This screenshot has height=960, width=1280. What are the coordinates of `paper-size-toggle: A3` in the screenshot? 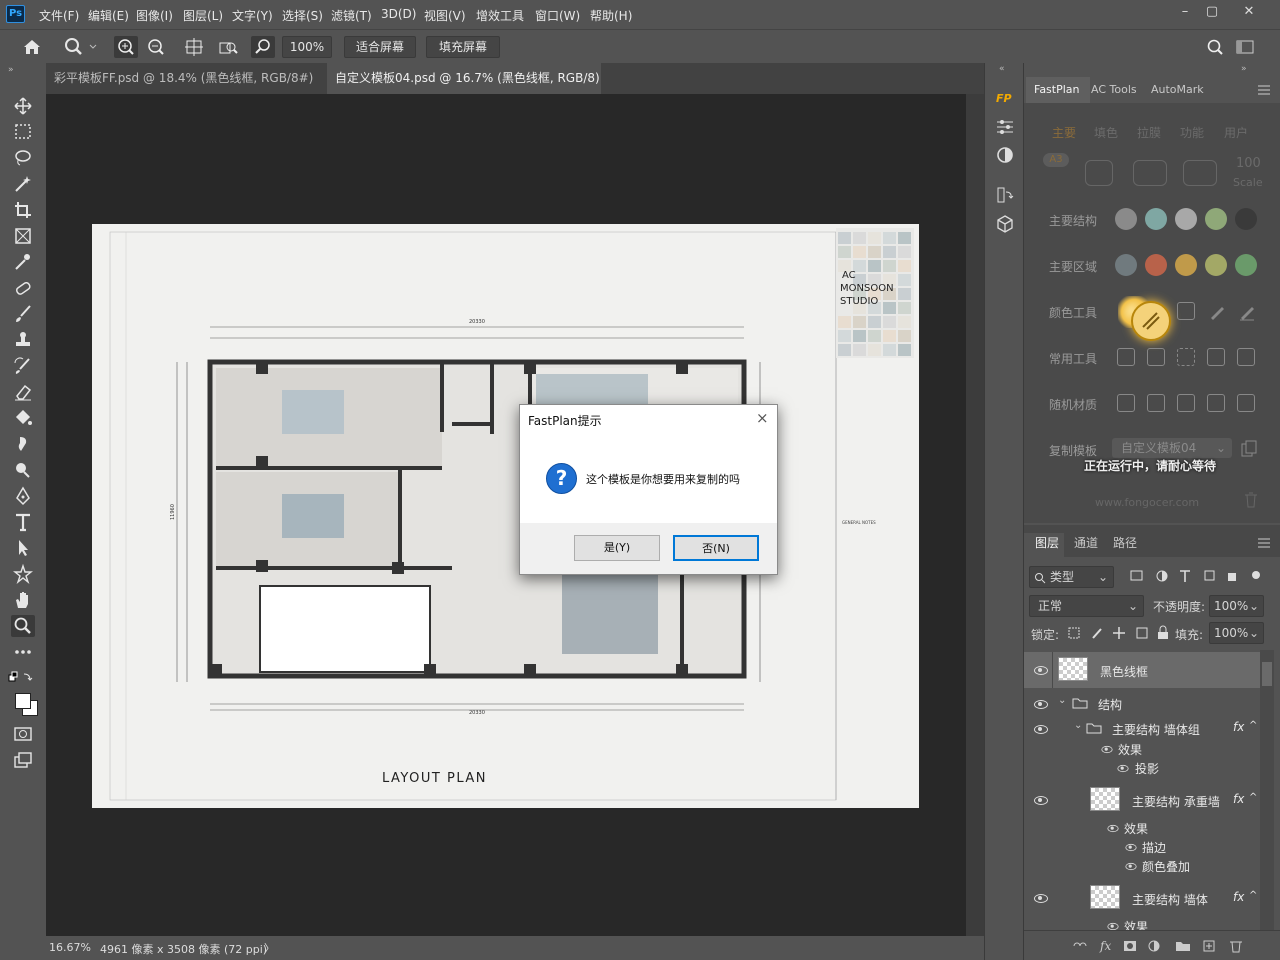 It's located at (1056, 160).